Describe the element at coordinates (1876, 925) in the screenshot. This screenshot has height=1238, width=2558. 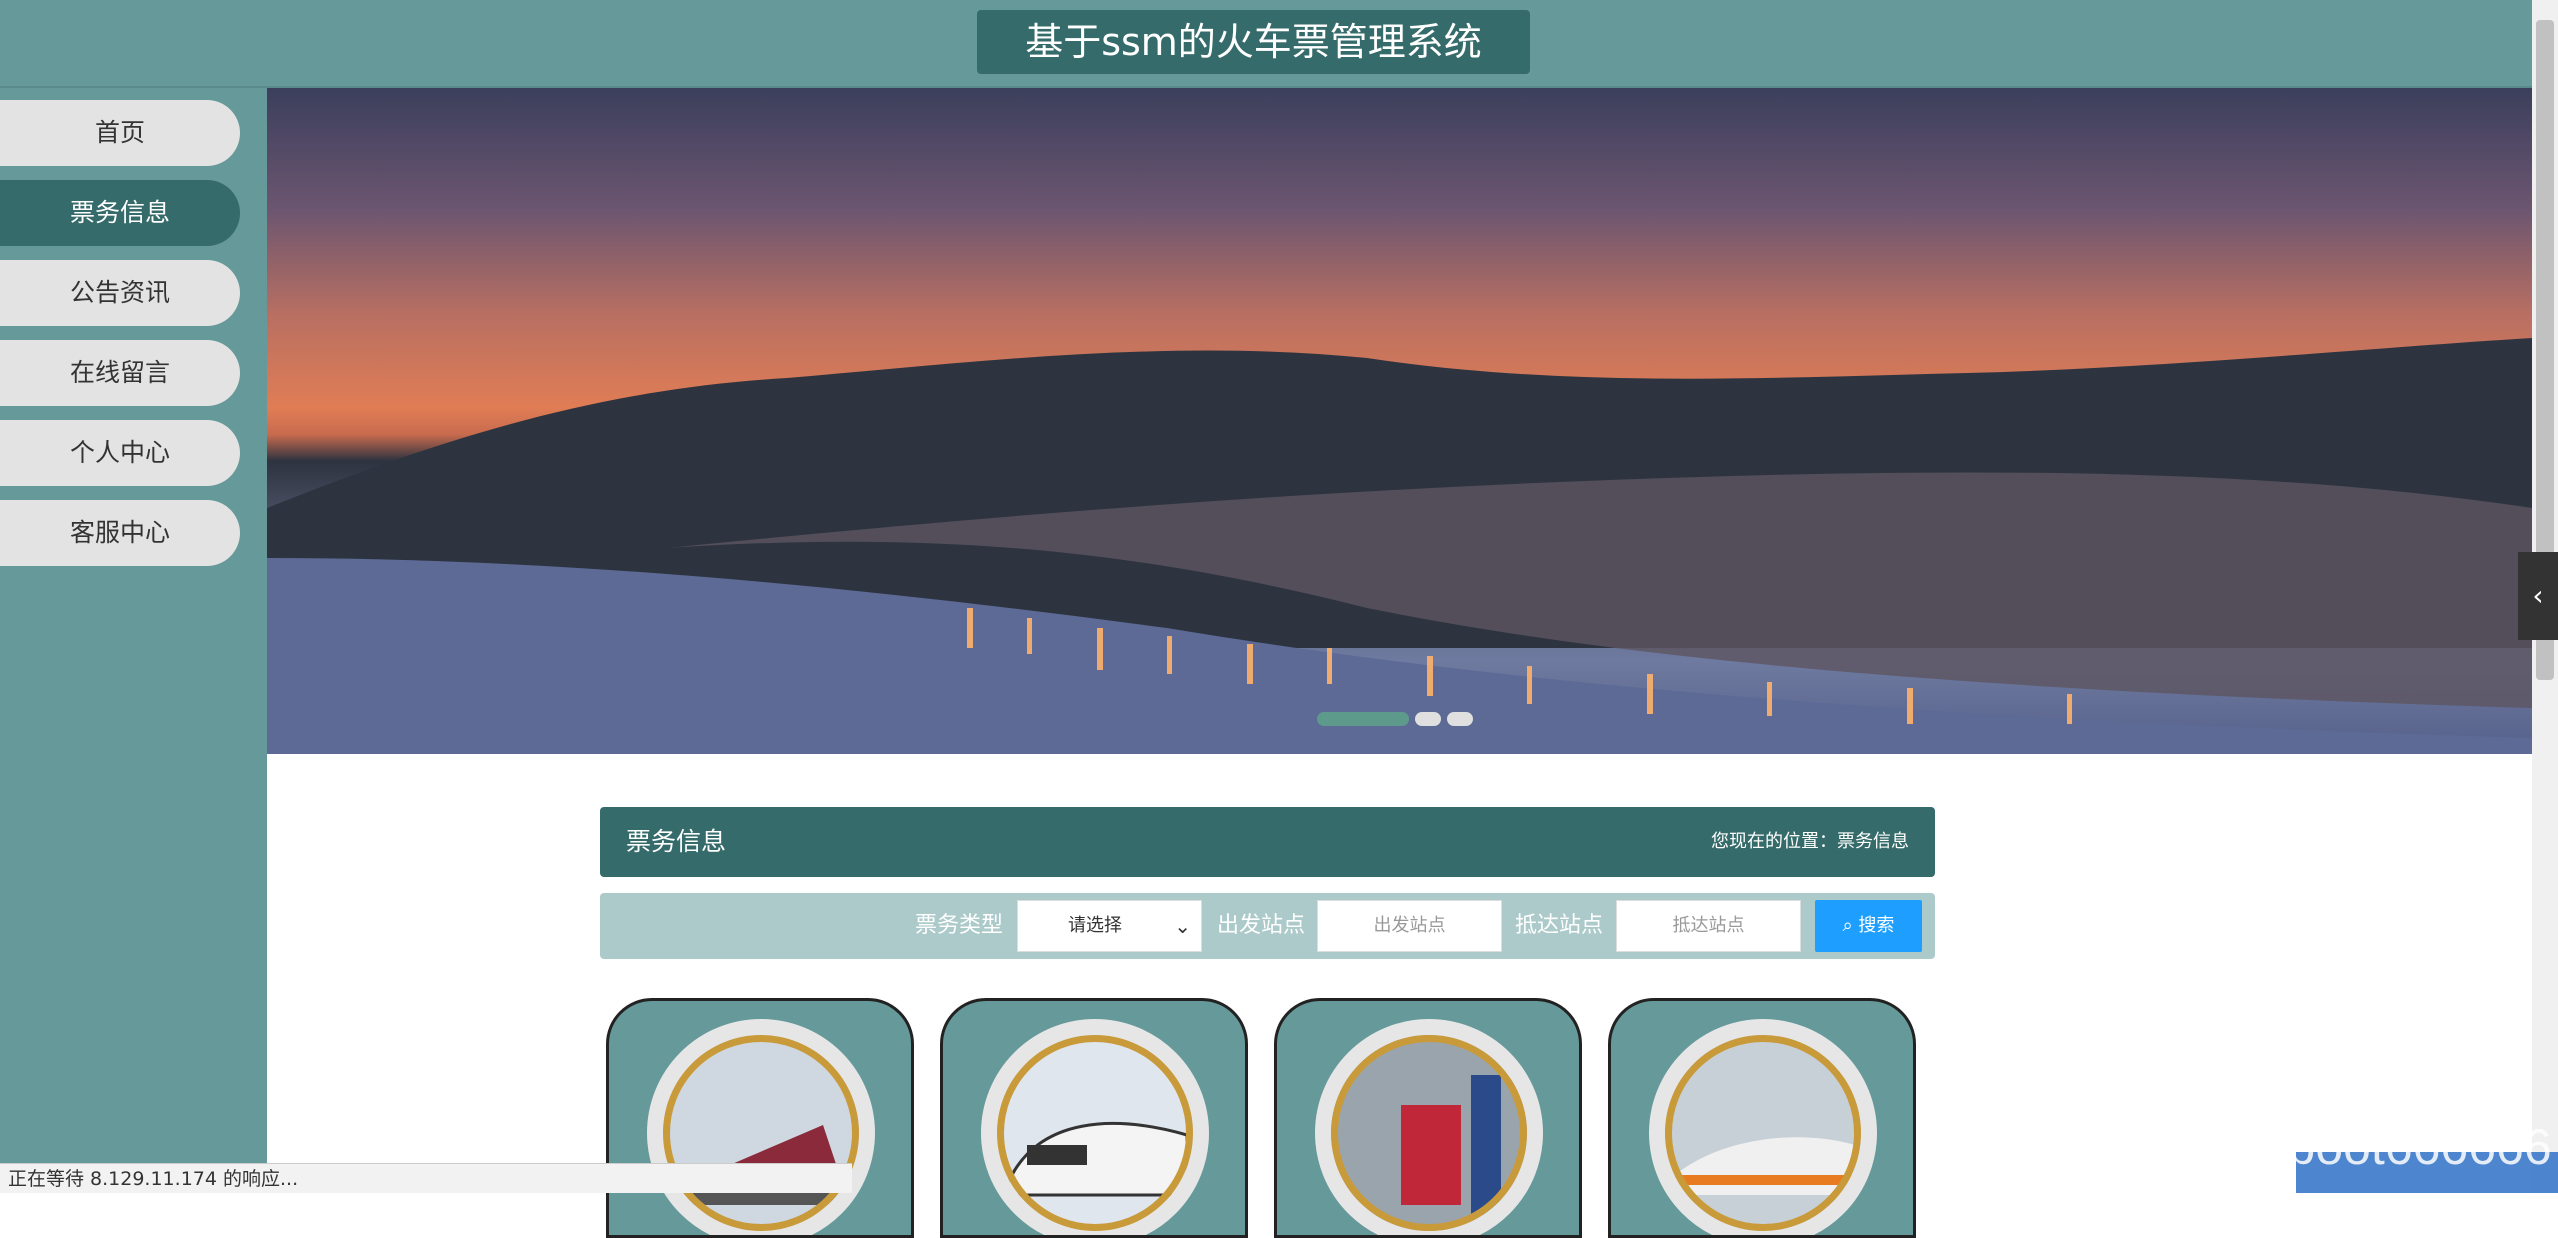
I see `search-button-label: 搜索` at that location.